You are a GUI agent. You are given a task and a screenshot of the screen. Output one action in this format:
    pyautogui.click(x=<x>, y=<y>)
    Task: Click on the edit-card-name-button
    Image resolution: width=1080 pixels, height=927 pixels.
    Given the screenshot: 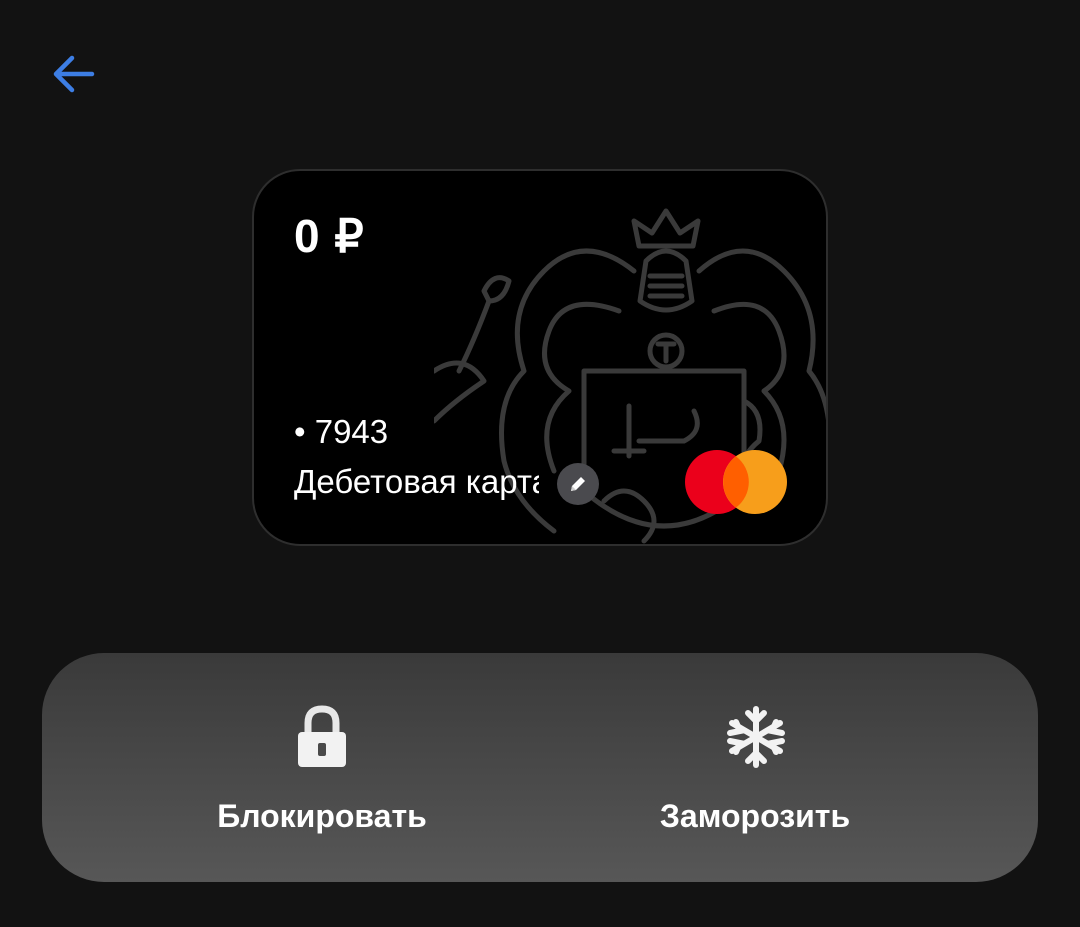 What is the action you would take?
    pyautogui.click(x=578, y=484)
    